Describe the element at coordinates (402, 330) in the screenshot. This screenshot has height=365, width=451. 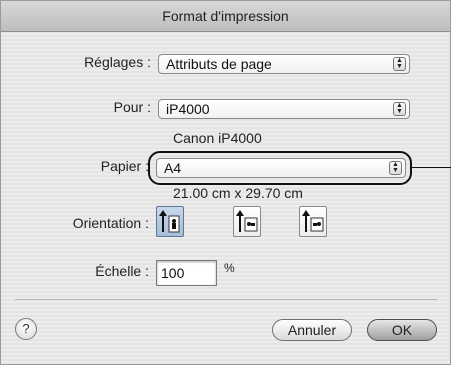
I see `ok-button: OK` at that location.